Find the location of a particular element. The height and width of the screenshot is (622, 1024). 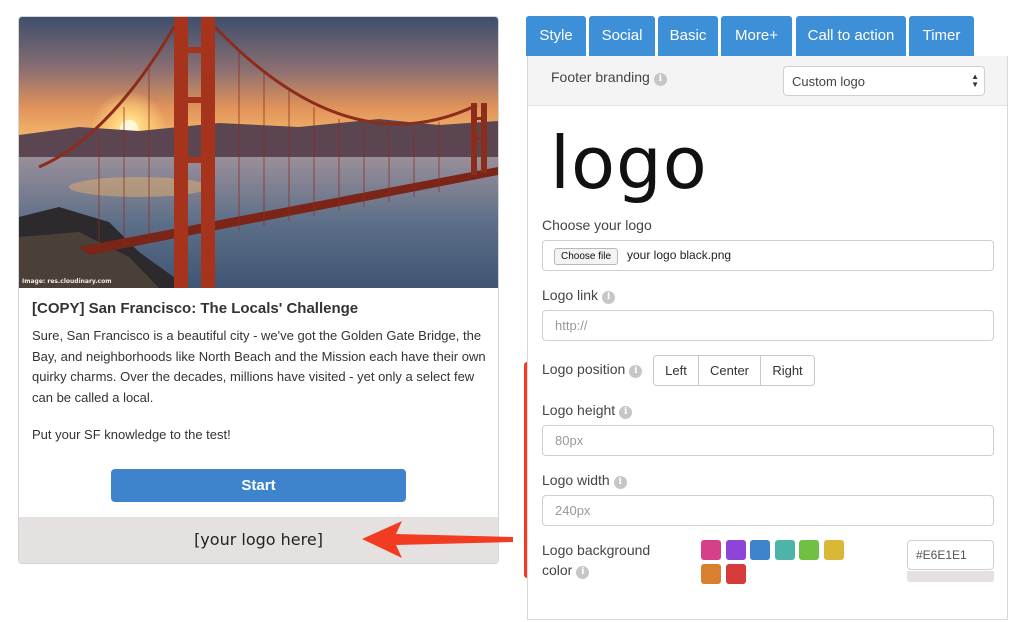

logo-link-label: Logo link i is located at coordinates (579, 295).